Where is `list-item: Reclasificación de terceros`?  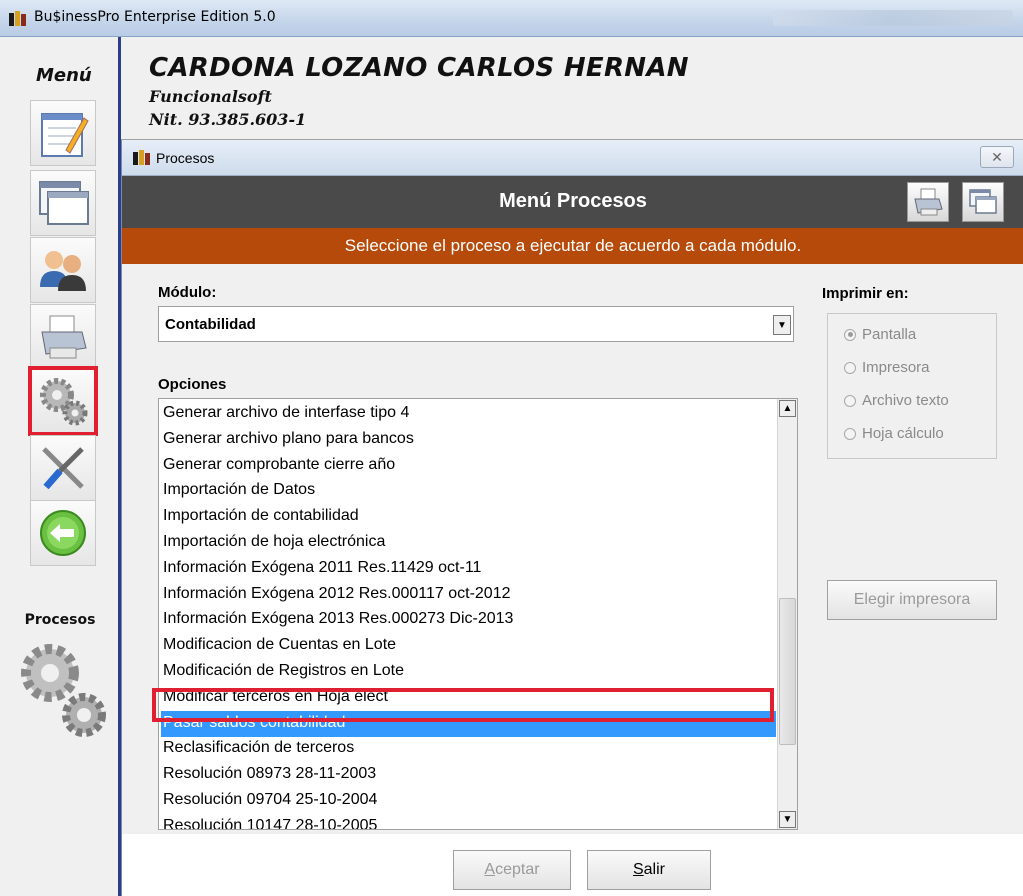
list-item: Reclasificación de terceros is located at coordinates (468, 749).